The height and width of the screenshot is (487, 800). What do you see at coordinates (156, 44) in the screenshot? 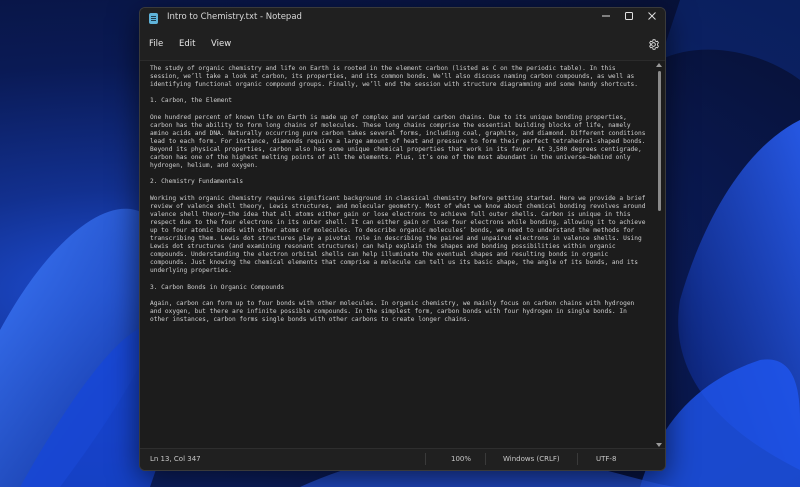
I see `menu-file: File` at bounding box center [156, 44].